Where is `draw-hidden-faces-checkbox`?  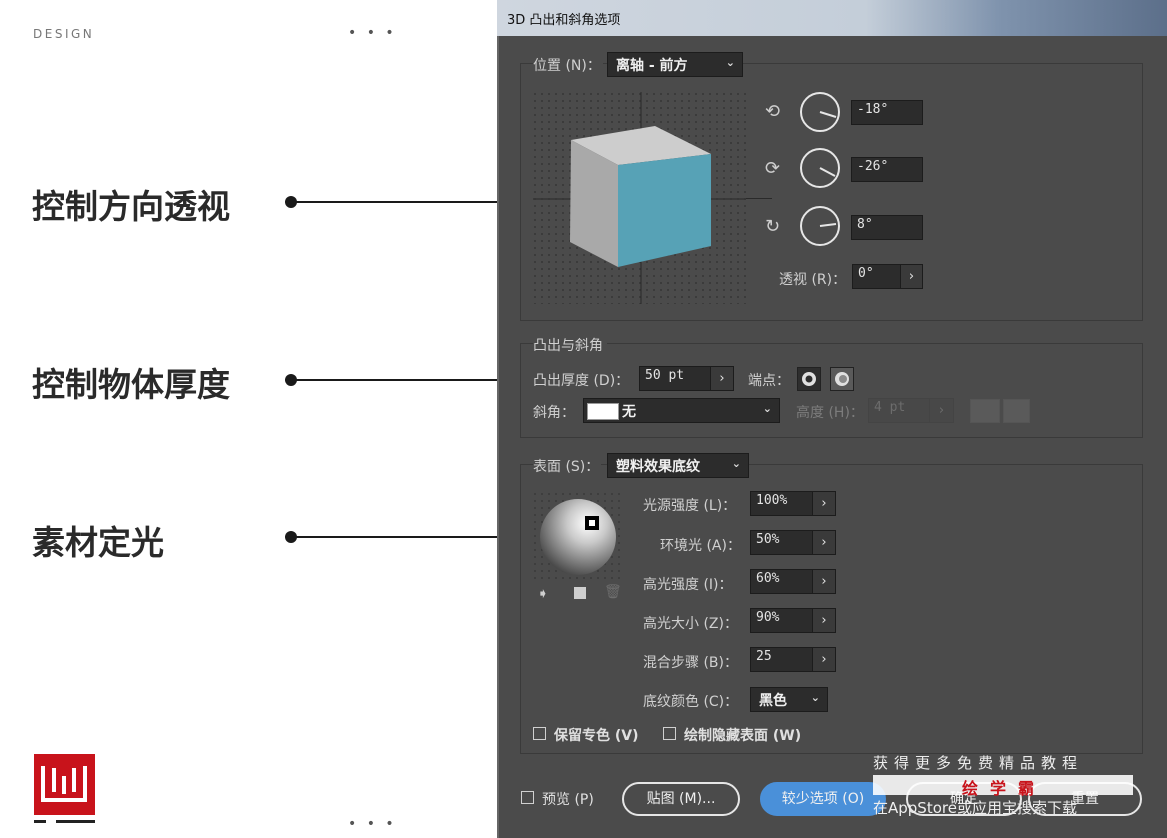 draw-hidden-faces-checkbox is located at coordinates (669, 733).